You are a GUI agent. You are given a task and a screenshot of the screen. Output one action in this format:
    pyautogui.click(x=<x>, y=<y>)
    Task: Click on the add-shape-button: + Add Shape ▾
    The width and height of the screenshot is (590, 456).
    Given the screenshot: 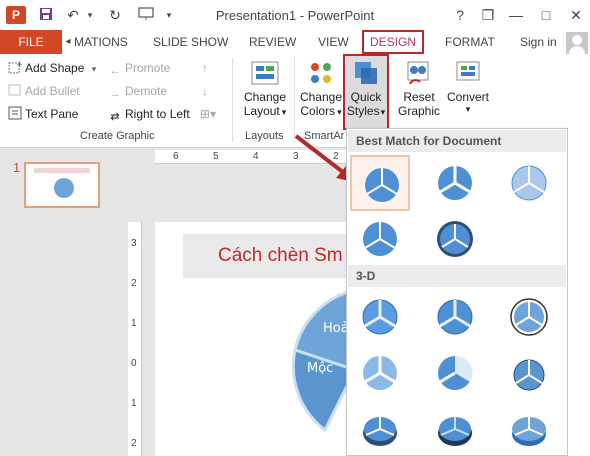 What is the action you would take?
    pyautogui.click(x=52, y=68)
    